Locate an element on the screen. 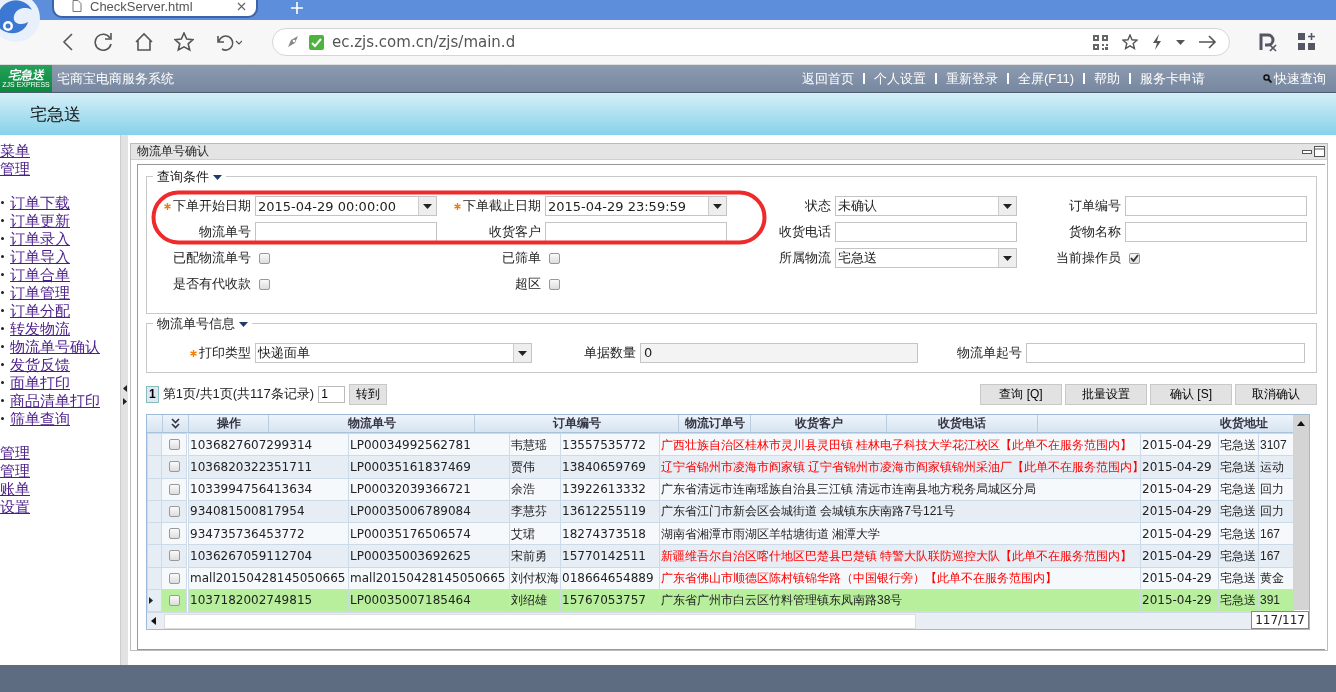 The image size is (1336, 692). current-row-icon is located at coordinates (151, 600).